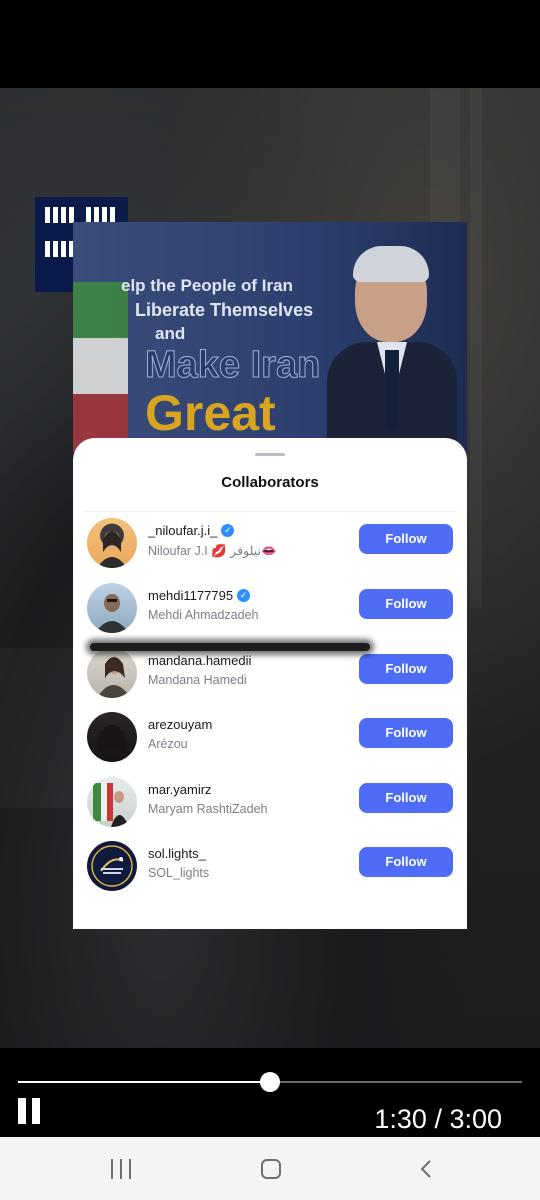 The height and width of the screenshot is (1200, 540). I want to click on poster-line-4: Make Iran, so click(232, 365).